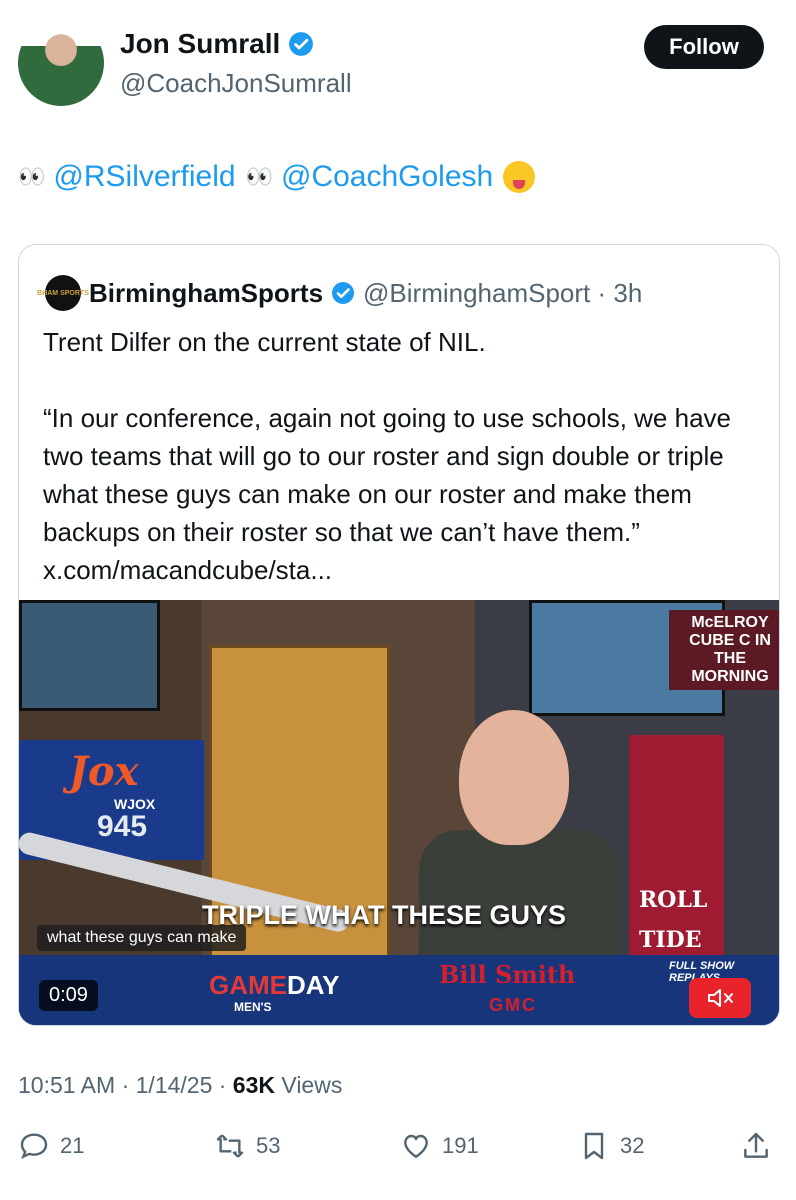 The height and width of the screenshot is (1200, 796). Describe the element at coordinates (439, 1146) in the screenshot. I see `like-button: 191` at that location.